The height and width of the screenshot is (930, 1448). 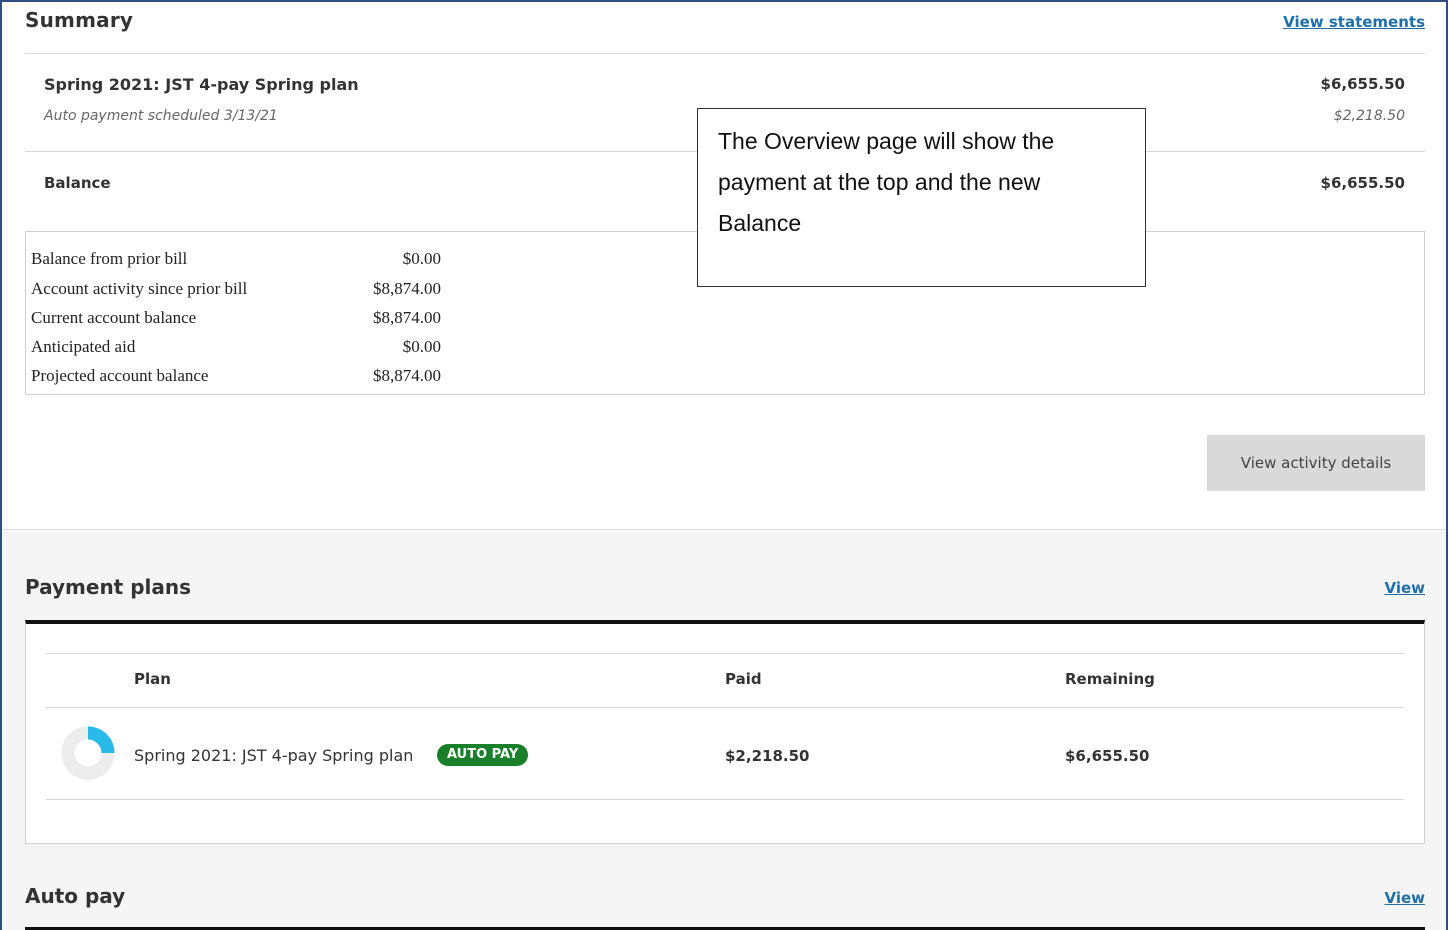 I want to click on bill-row-label: Anticipated aid, so click(x=83, y=346).